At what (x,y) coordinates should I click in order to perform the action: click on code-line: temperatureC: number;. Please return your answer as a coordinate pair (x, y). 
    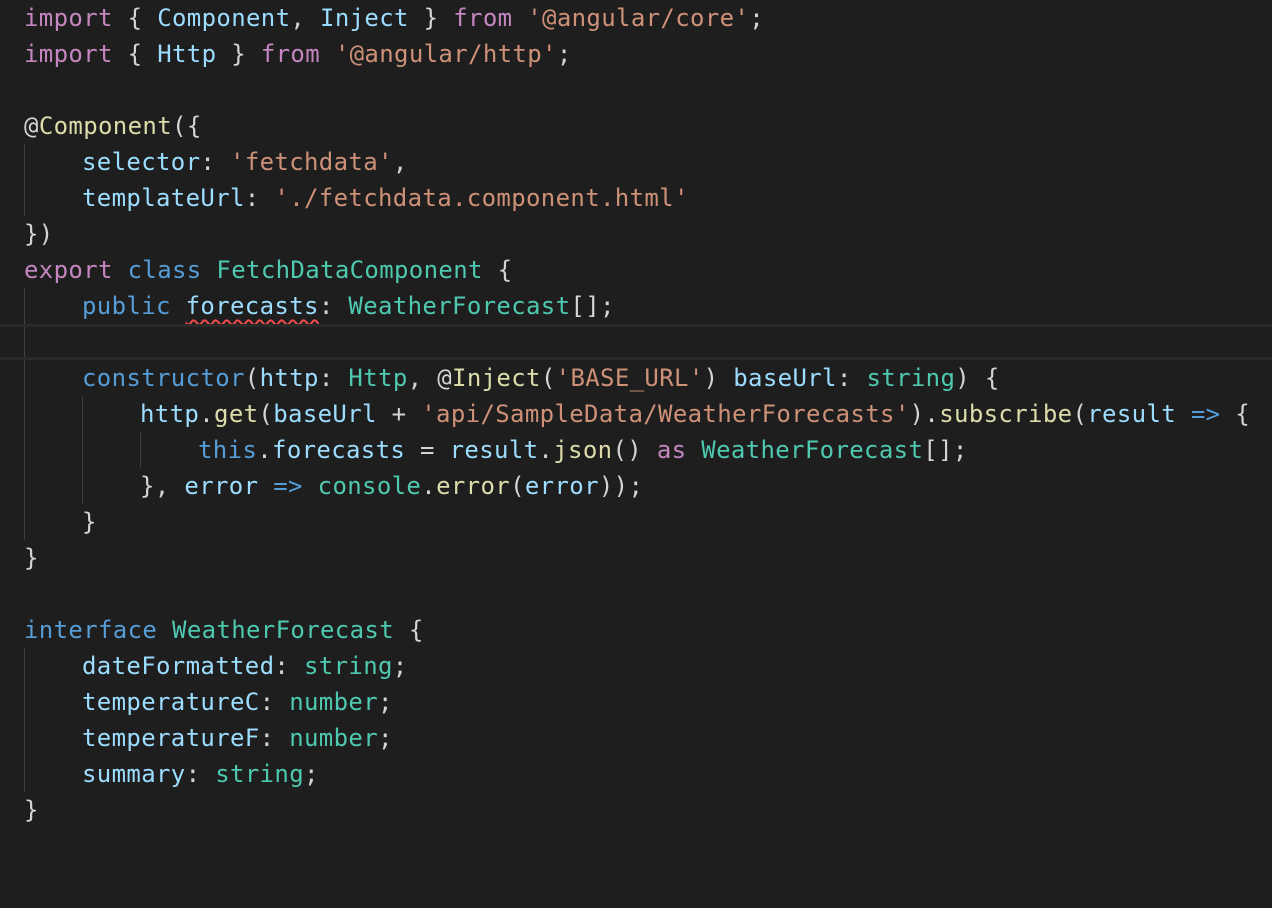
    Looking at the image, I should click on (636, 702).